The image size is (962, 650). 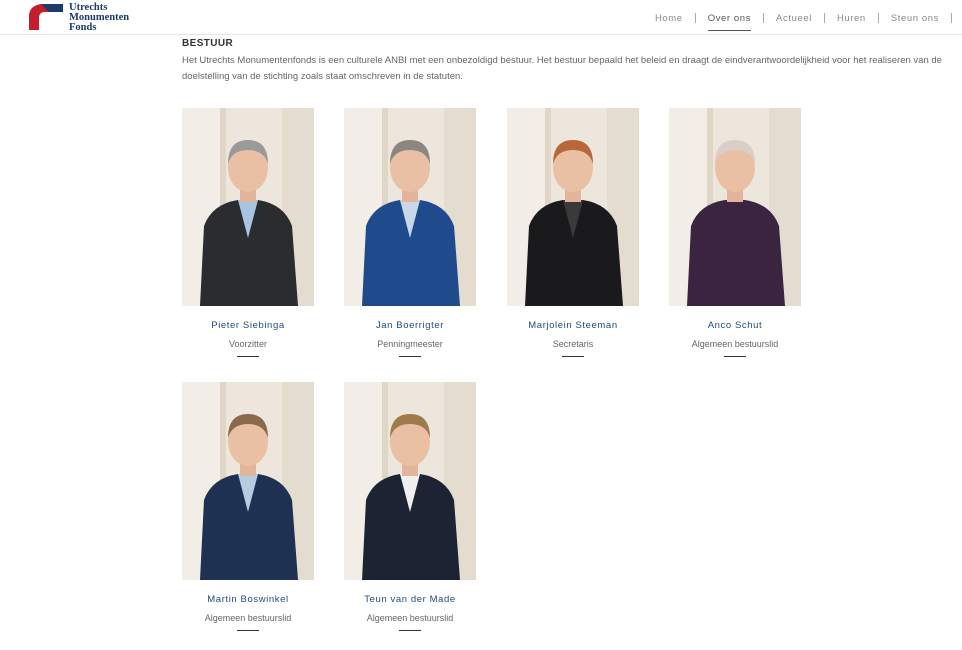 I want to click on member-card: Marjolein Steeman Secretaris, so click(x=573, y=232).